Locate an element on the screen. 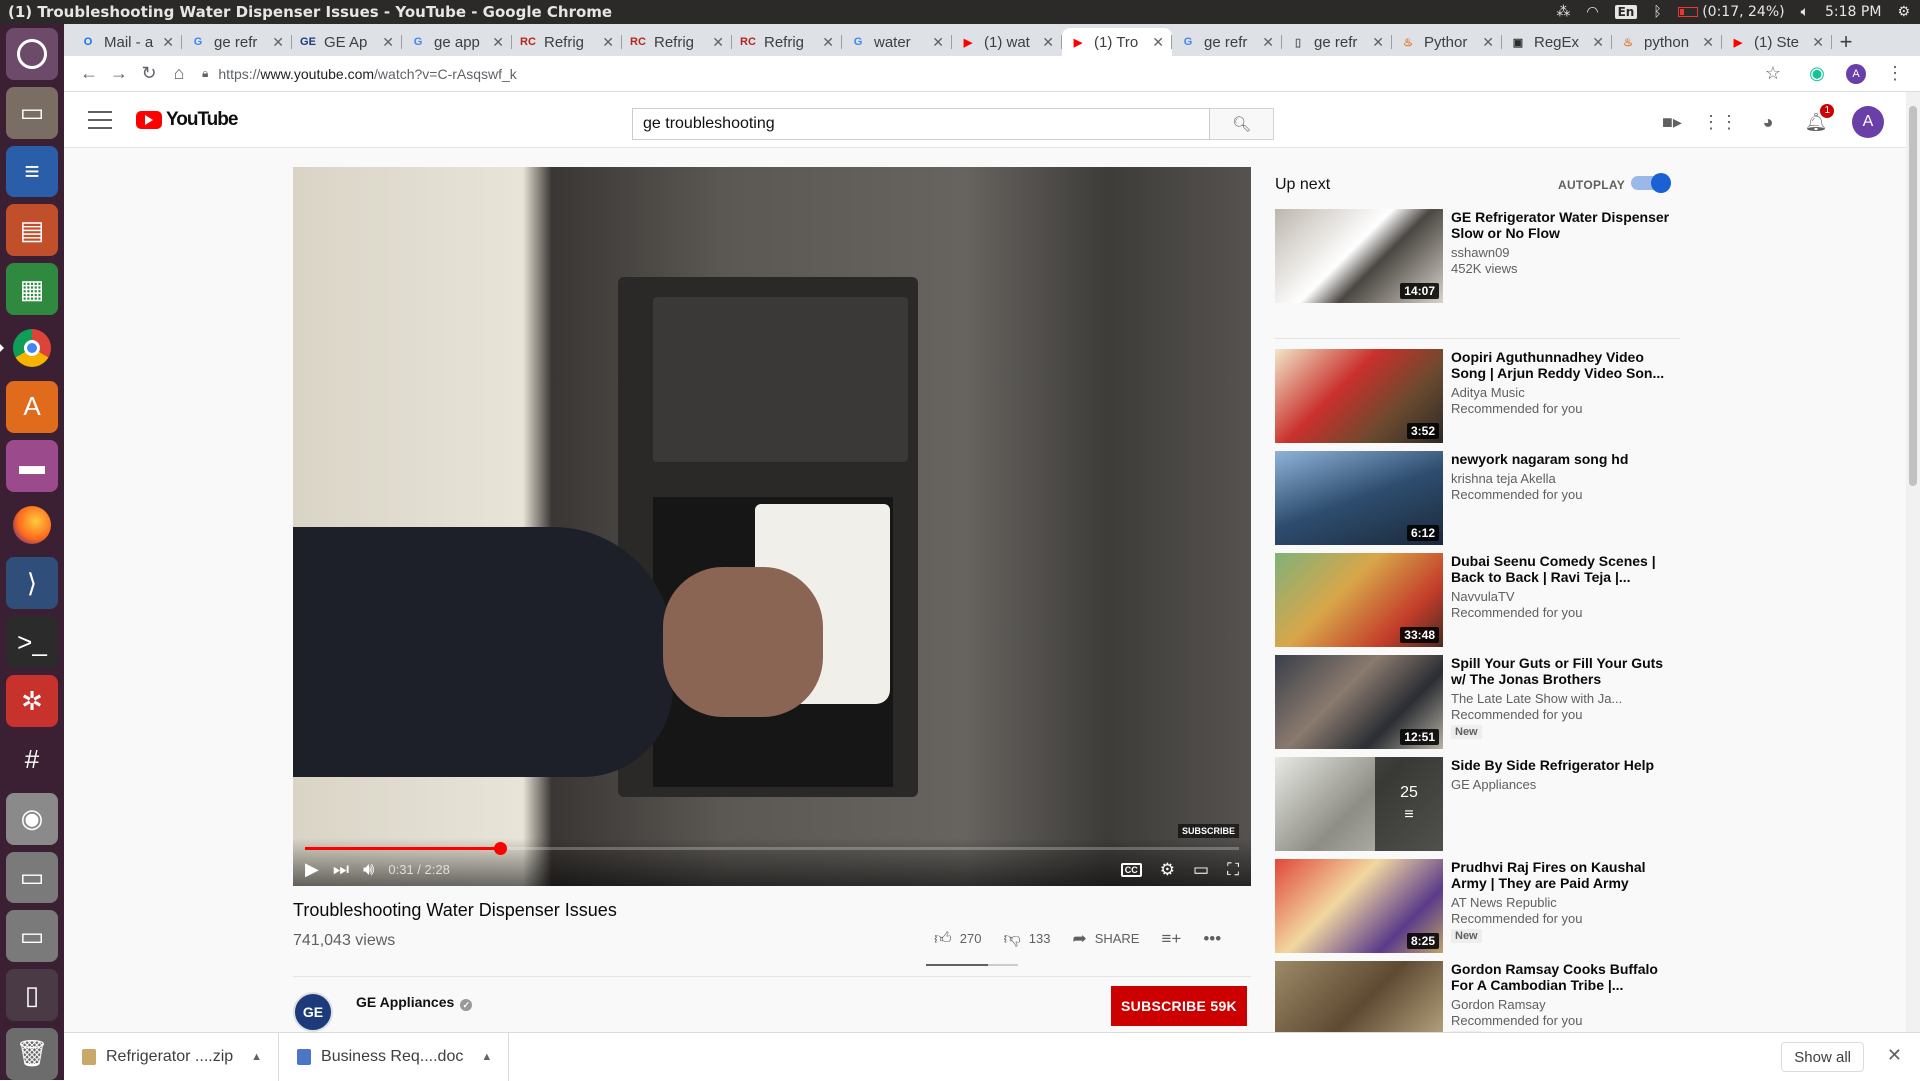 The height and width of the screenshot is (1081, 1920). tab-13: ▣ RegEx ✕ is located at coordinates (1557, 42).